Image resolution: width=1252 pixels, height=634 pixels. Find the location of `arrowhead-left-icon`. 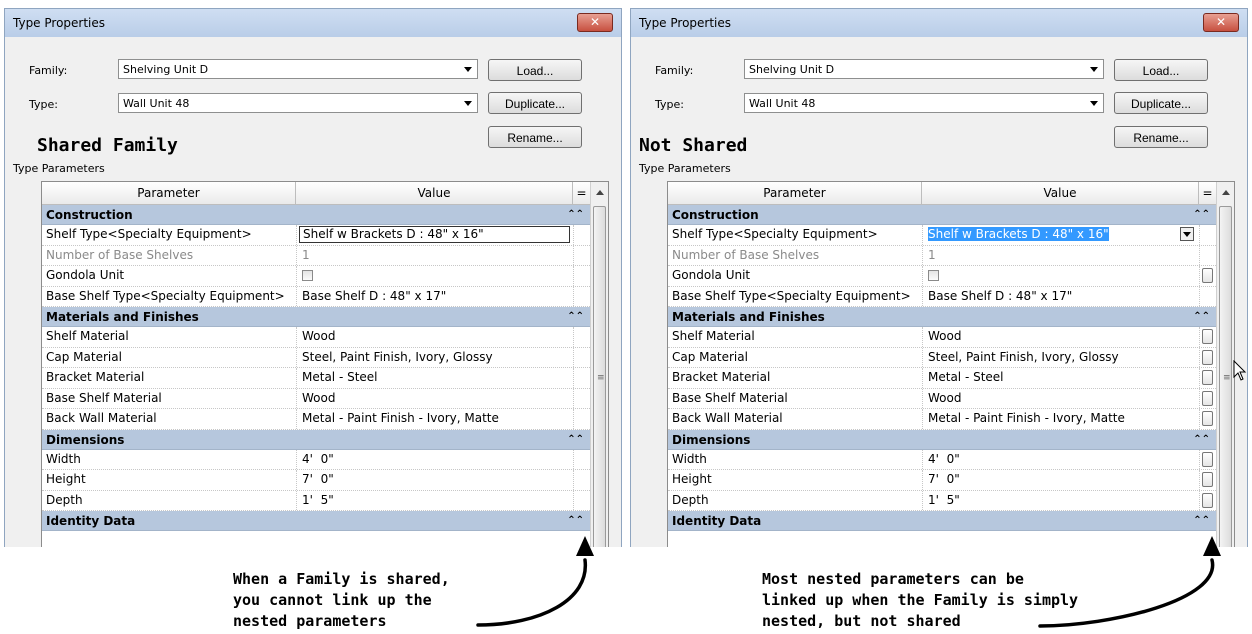

arrowhead-left-icon is located at coordinates (585, 546).